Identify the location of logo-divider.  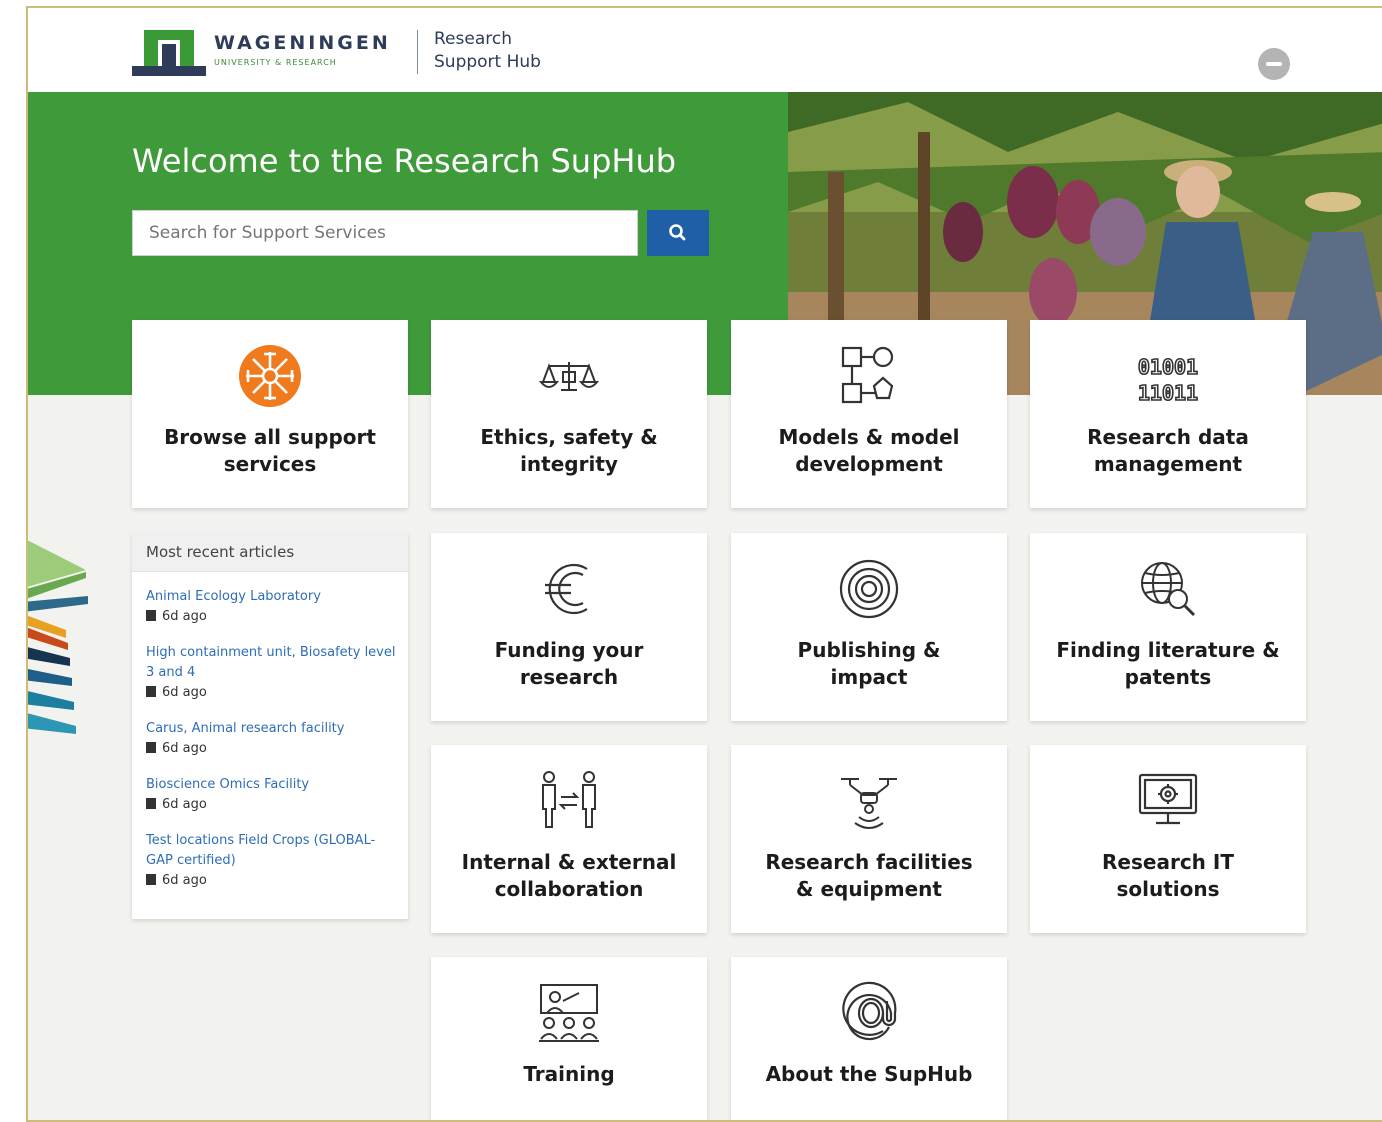
(417, 52).